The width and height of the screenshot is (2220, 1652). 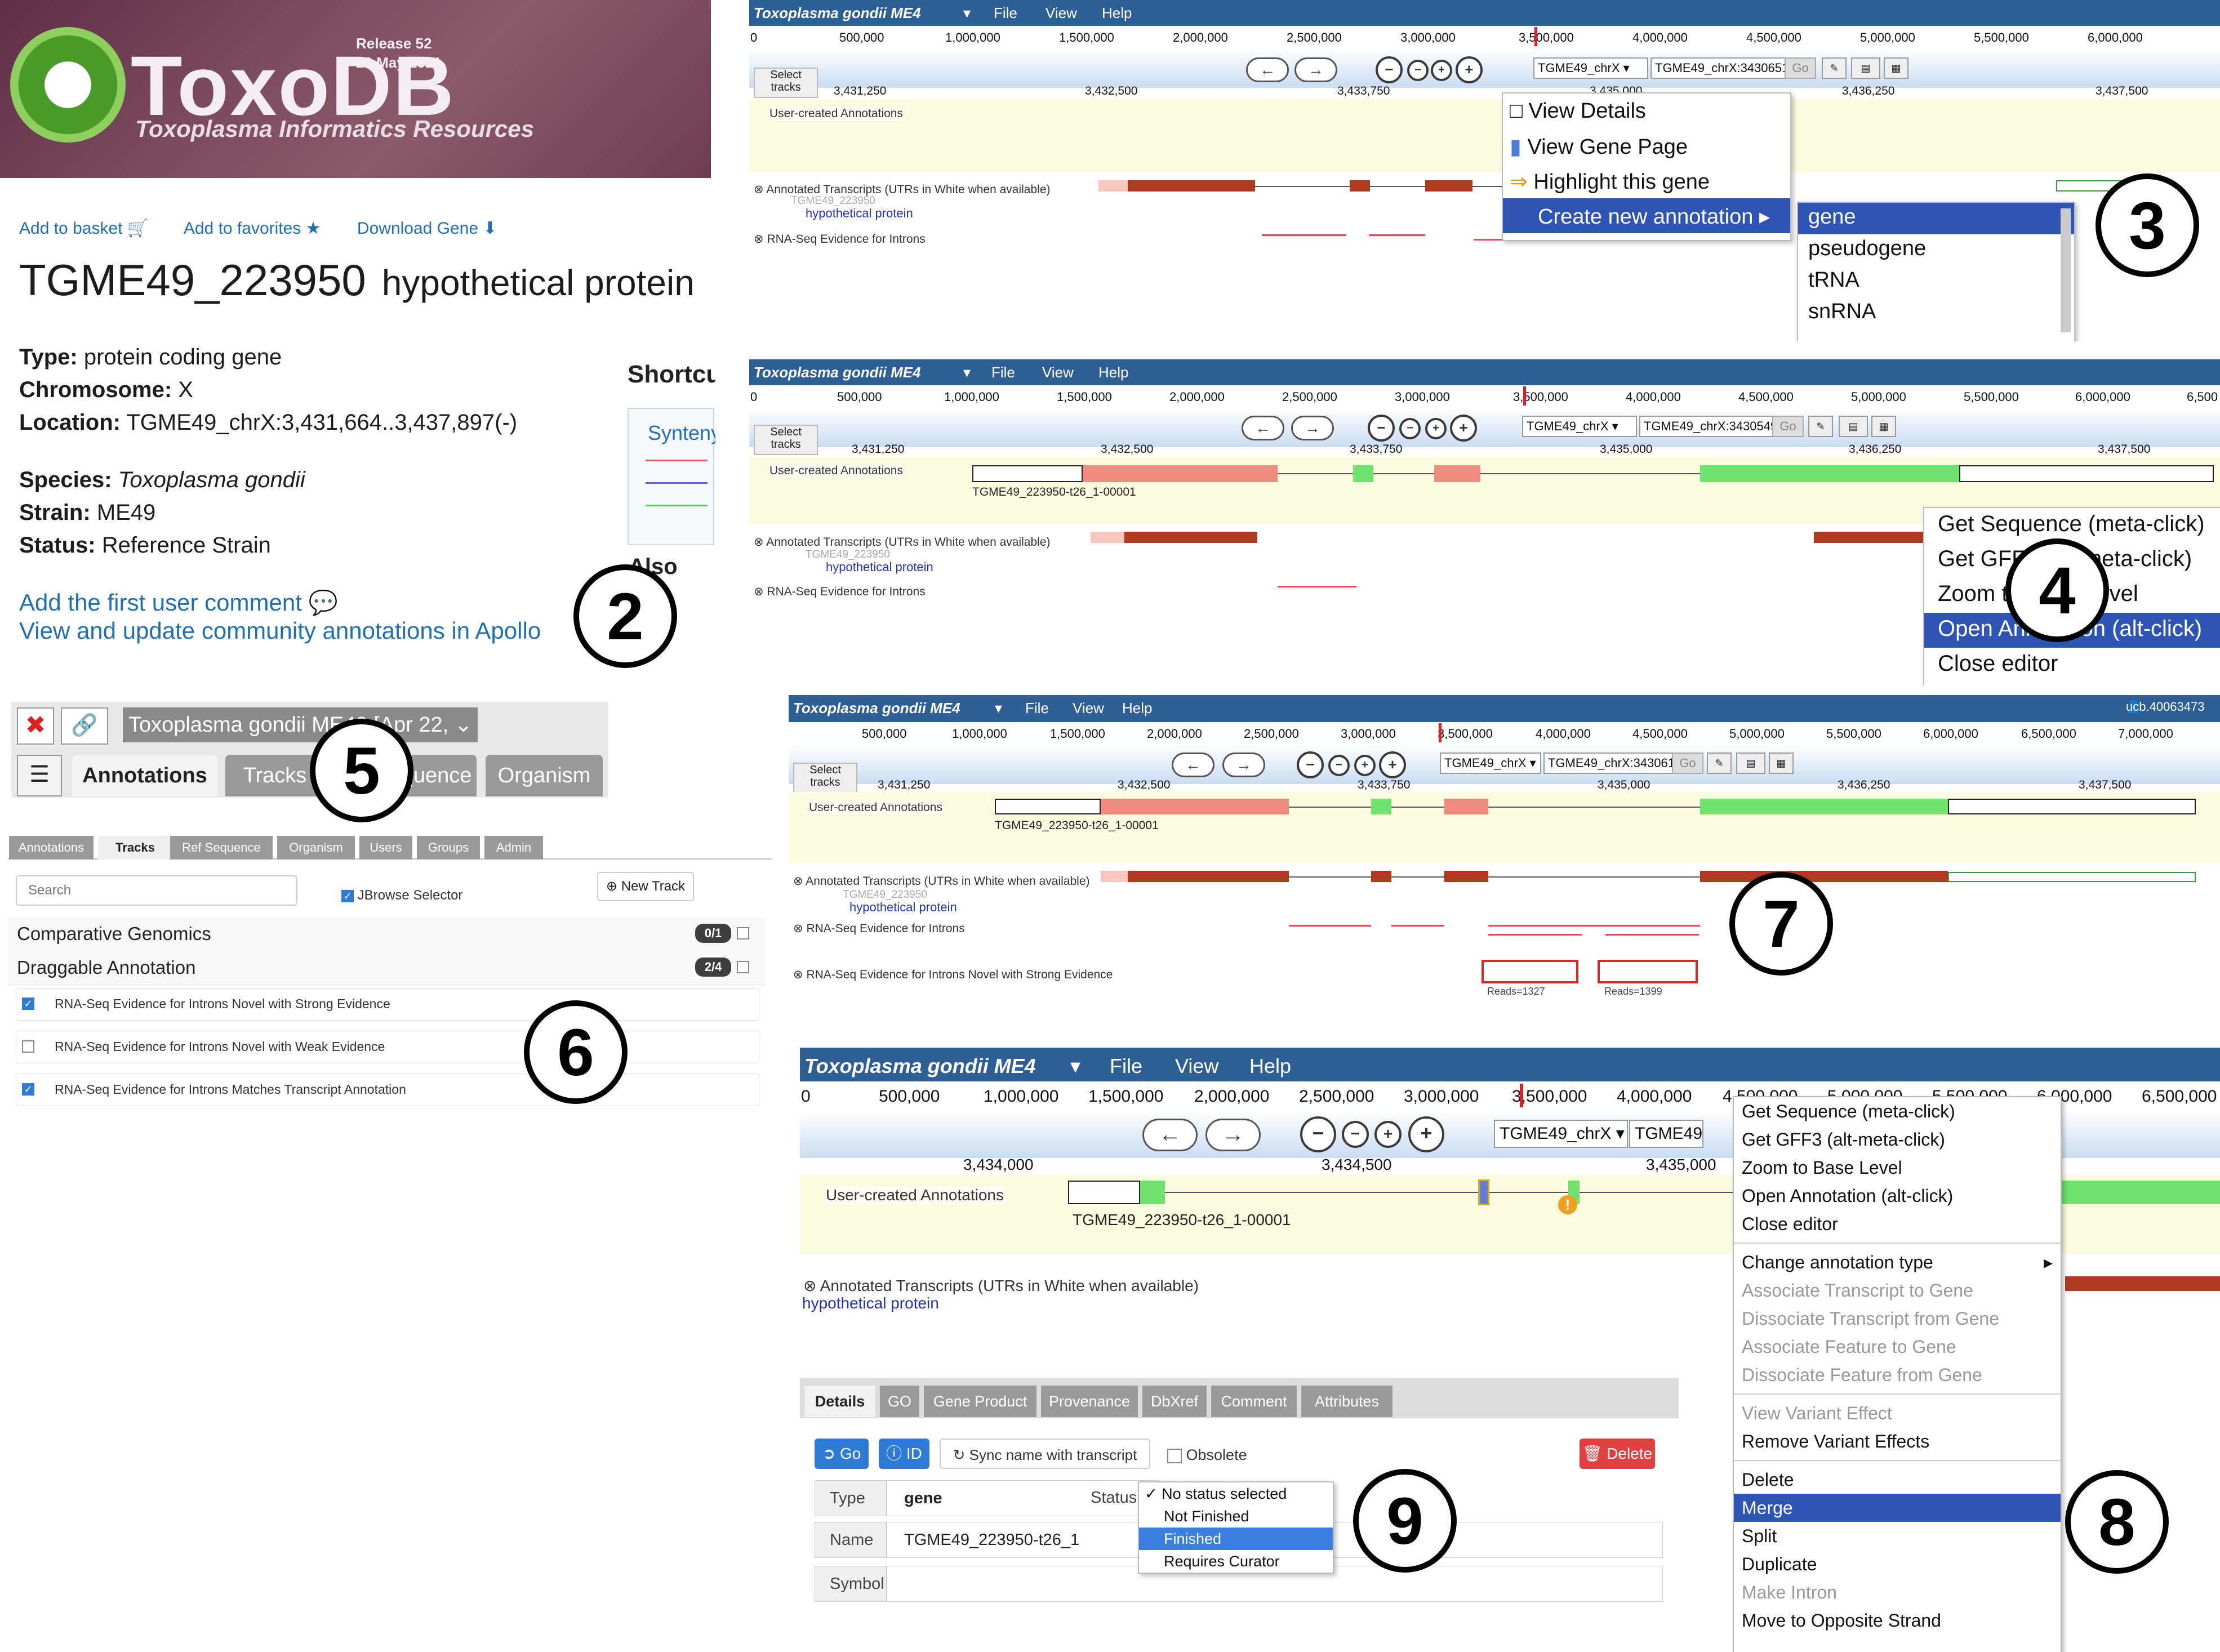 I want to click on tab-attributes: Attributes, so click(x=1346, y=1401).